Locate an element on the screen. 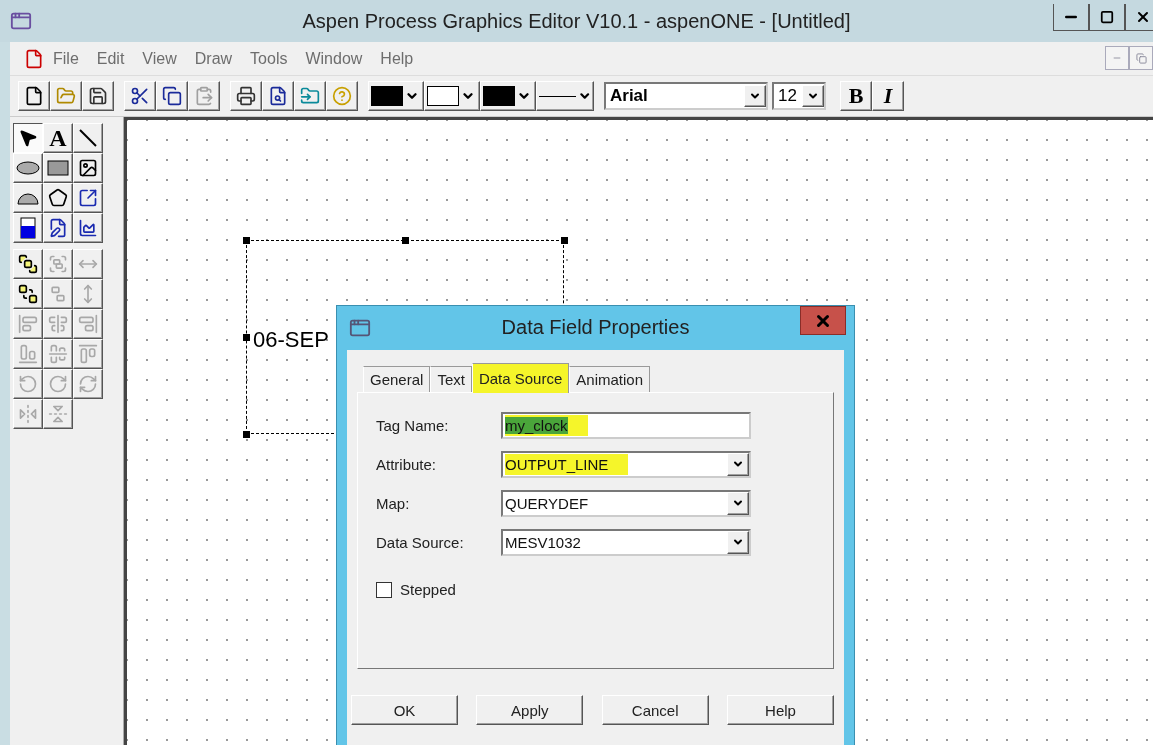 This screenshot has height=745, width=1153. pointer-arrow-icon is located at coordinates (28, 138).